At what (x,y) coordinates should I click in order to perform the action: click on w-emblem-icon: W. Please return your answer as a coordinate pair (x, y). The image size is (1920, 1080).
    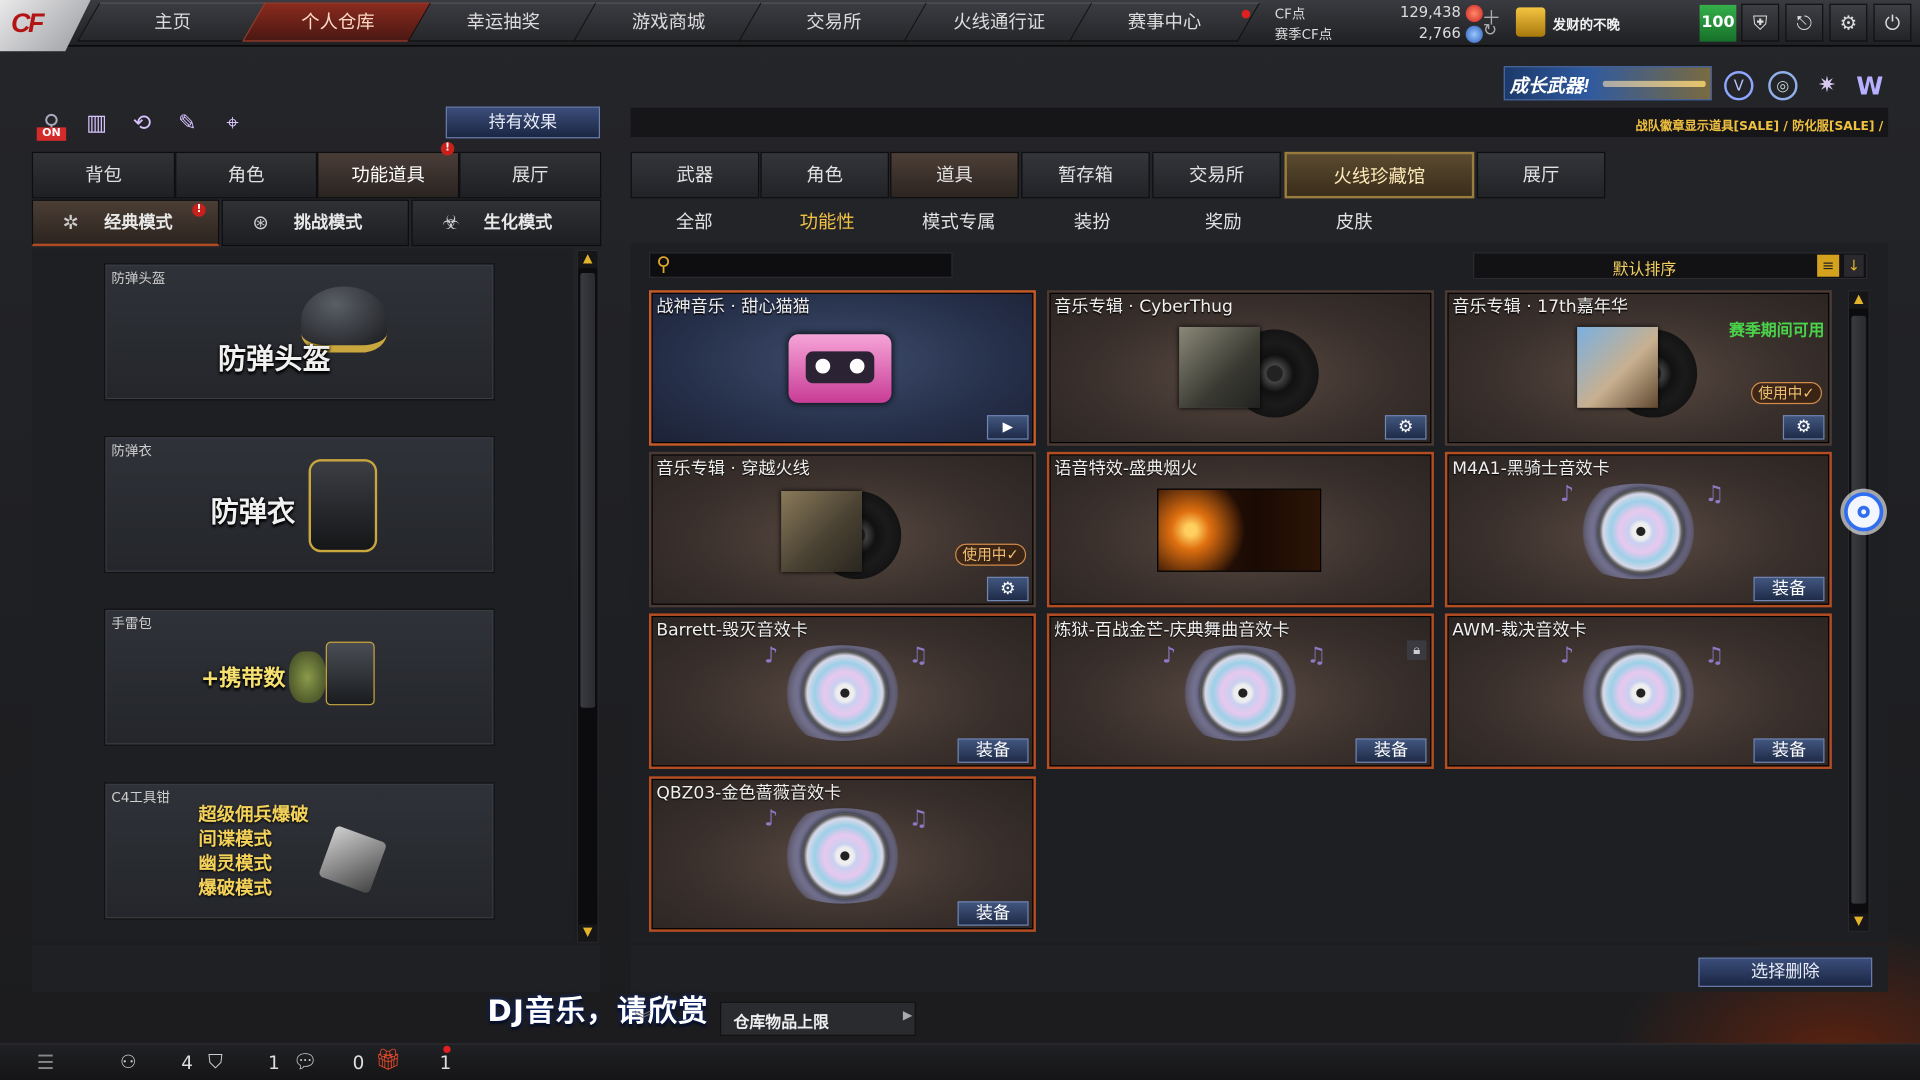
    Looking at the image, I should click on (1870, 85).